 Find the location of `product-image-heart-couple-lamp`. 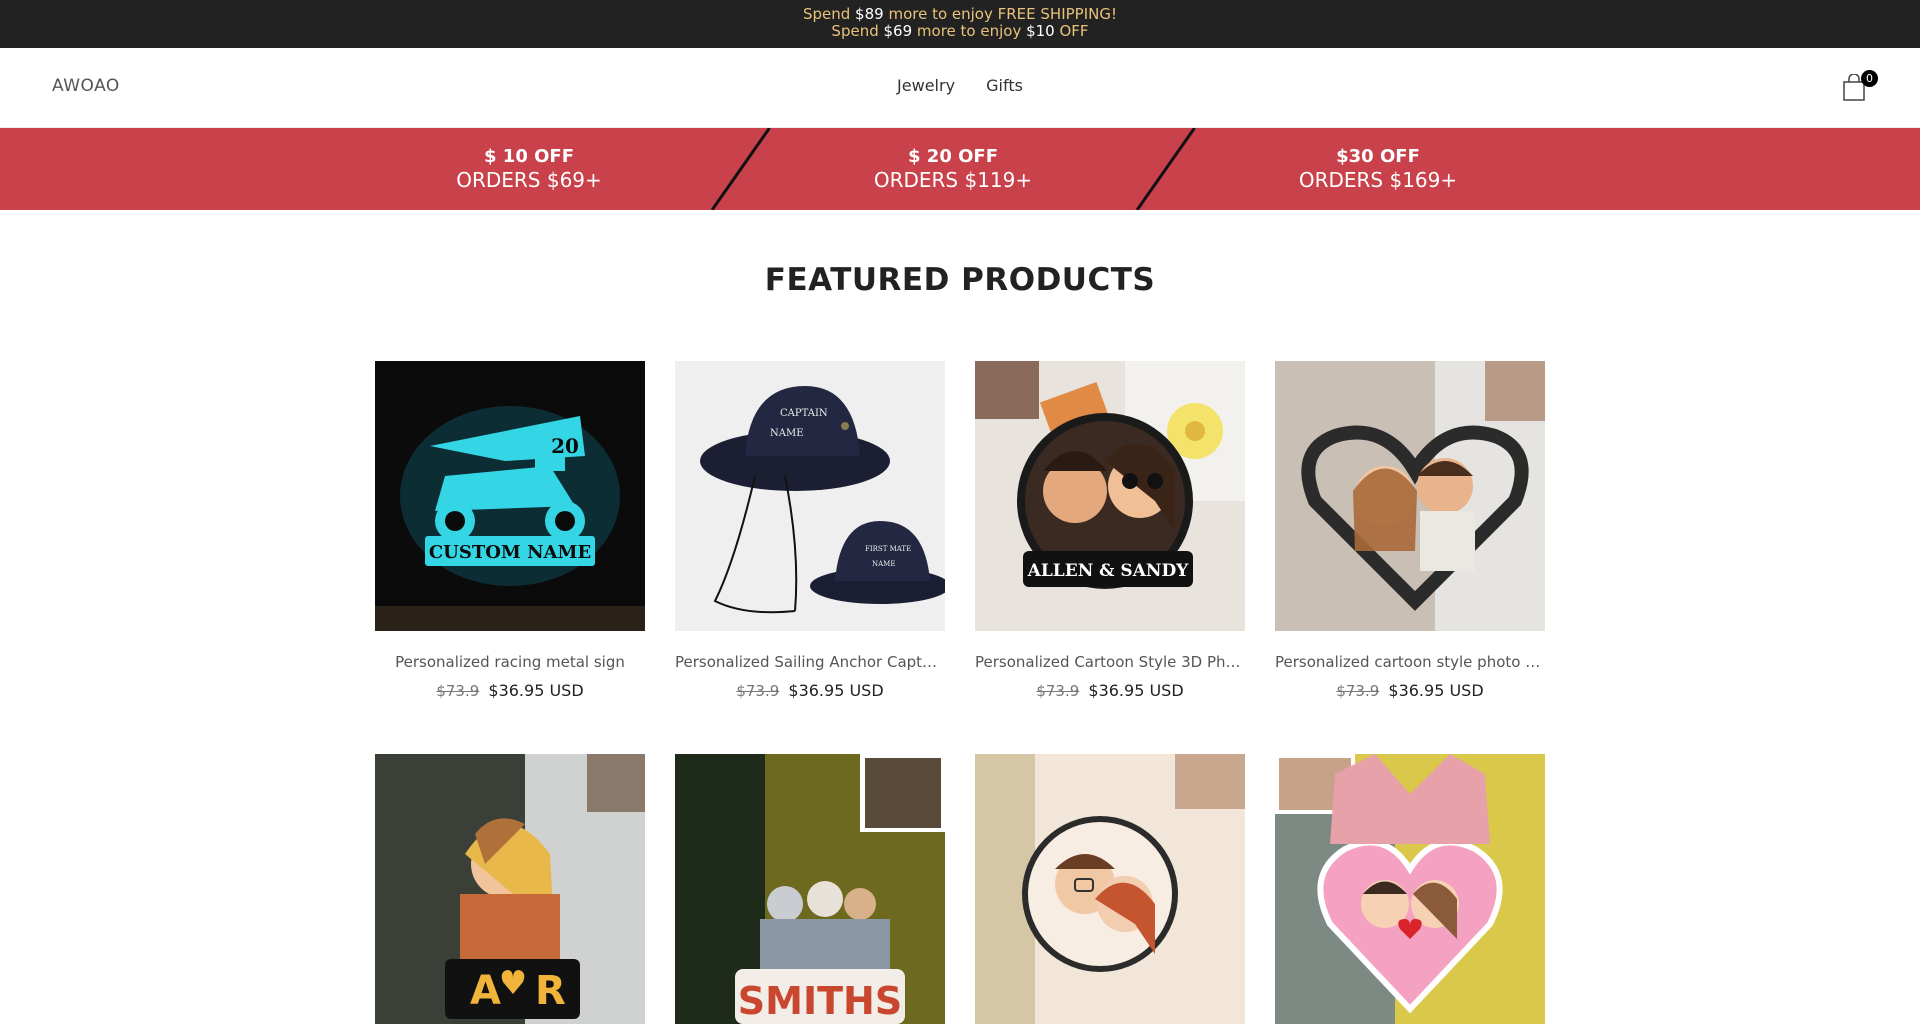

product-image-heart-couple-lamp is located at coordinates (1410, 889).